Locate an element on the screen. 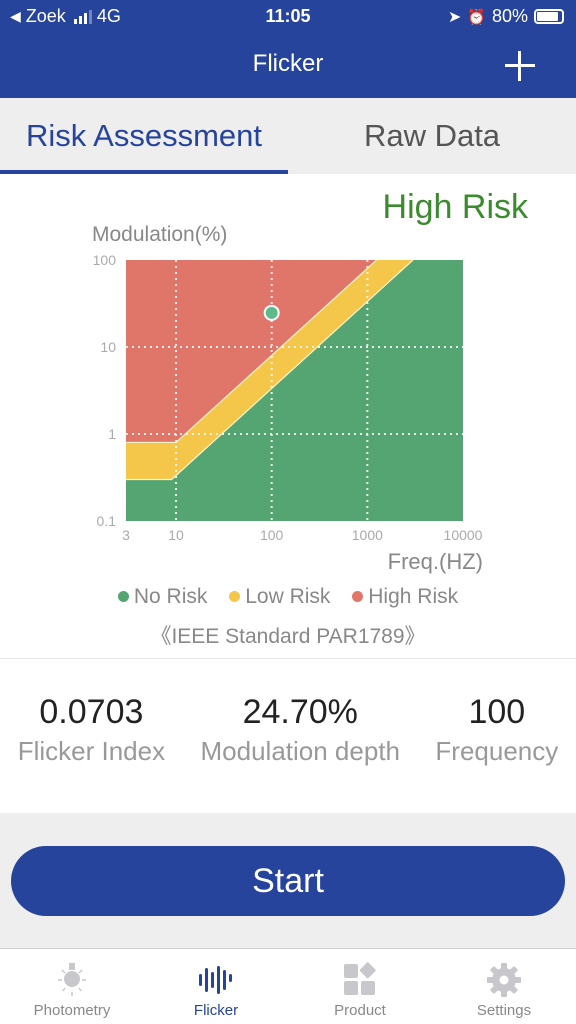  tabbar-item-settings: Settings is located at coordinates (504, 987).